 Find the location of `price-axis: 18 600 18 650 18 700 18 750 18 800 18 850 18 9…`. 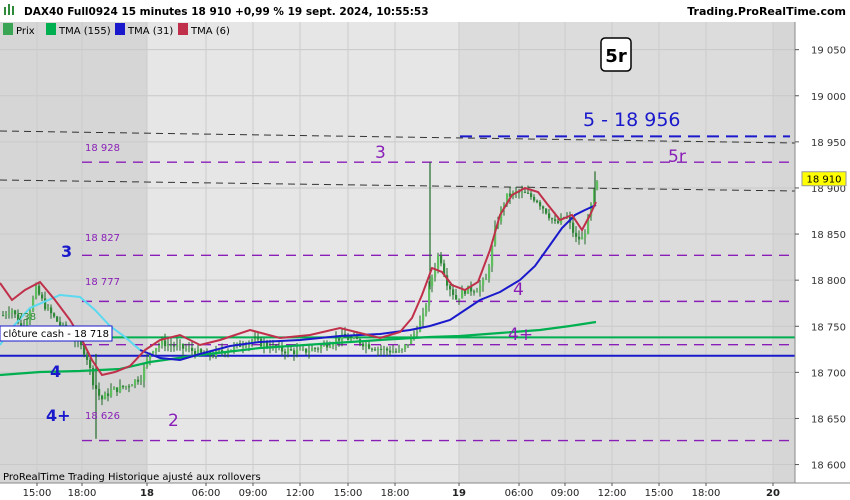

price-axis: 18 600 18 650 18 700 18 750 18 800 18 850 18 9… is located at coordinates (822, 252).